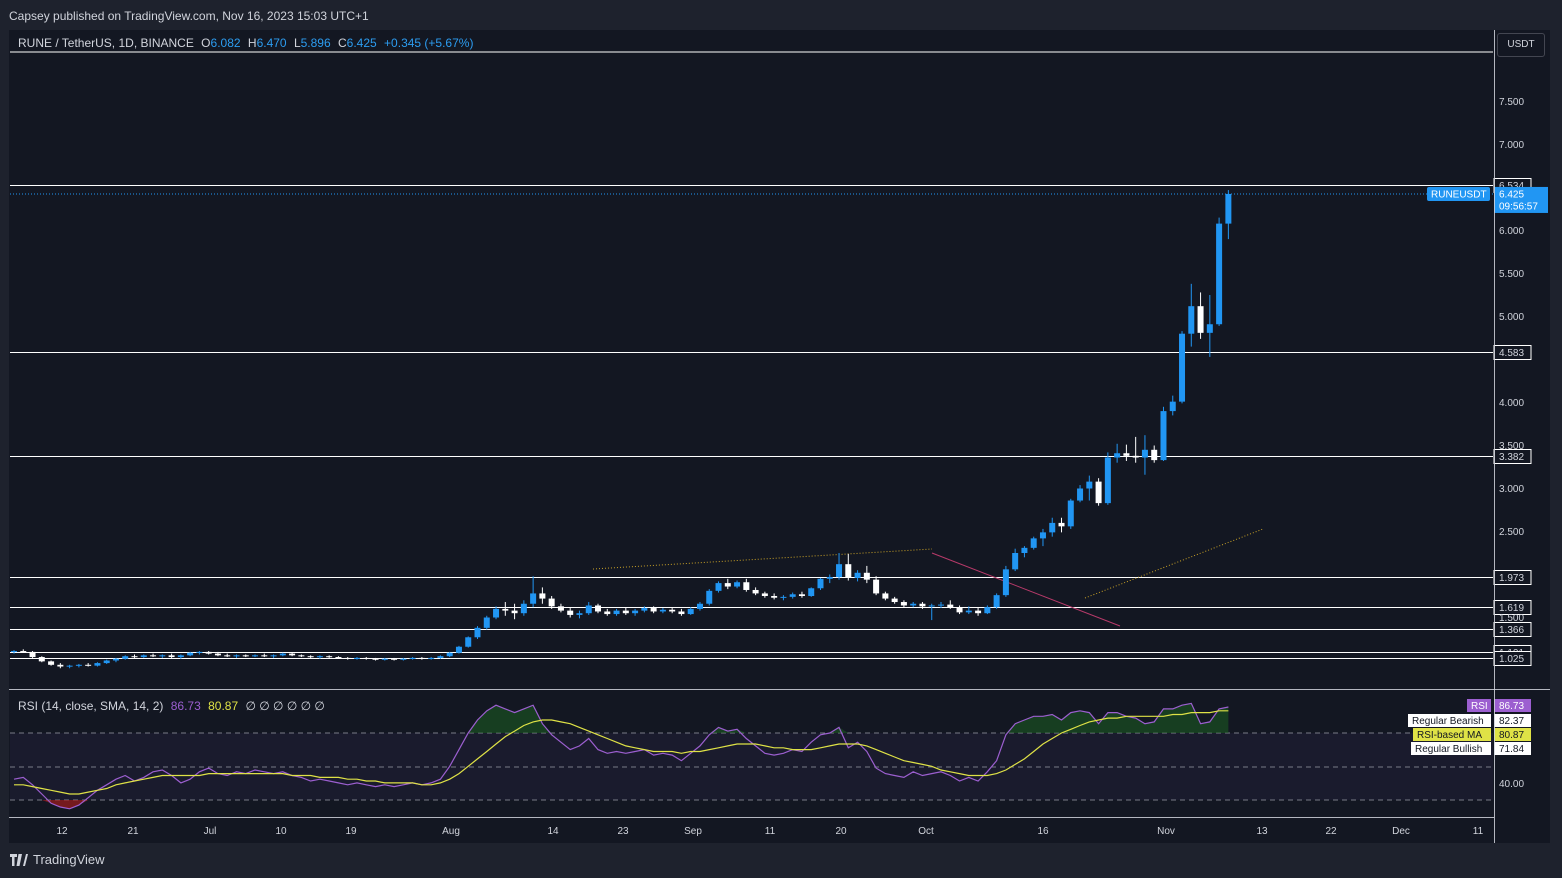 The image size is (1562, 878). I want to click on price-tick-label: 5.500, so click(1511, 274).